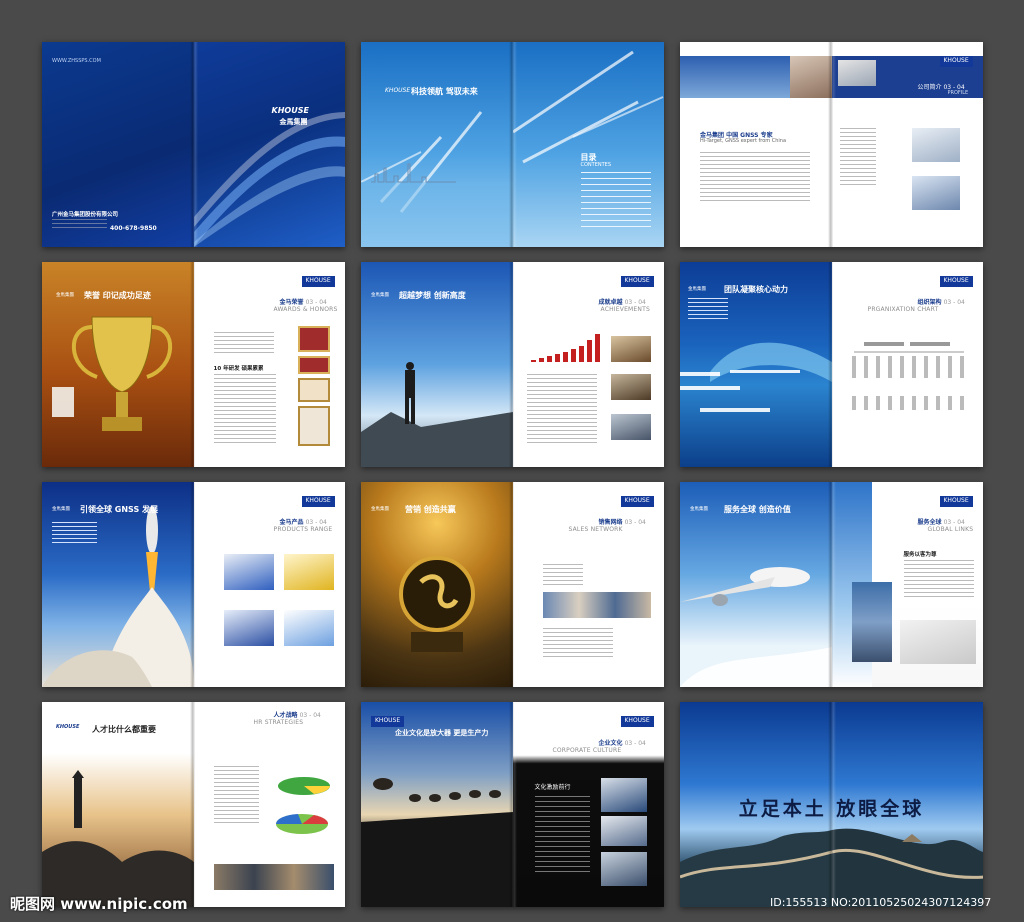 Image resolution: width=1024 pixels, height=922 pixels. Describe the element at coordinates (437, 584) in the screenshot. I see `sales-left-page: 金馬集團 营销 创造共赢` at that location.